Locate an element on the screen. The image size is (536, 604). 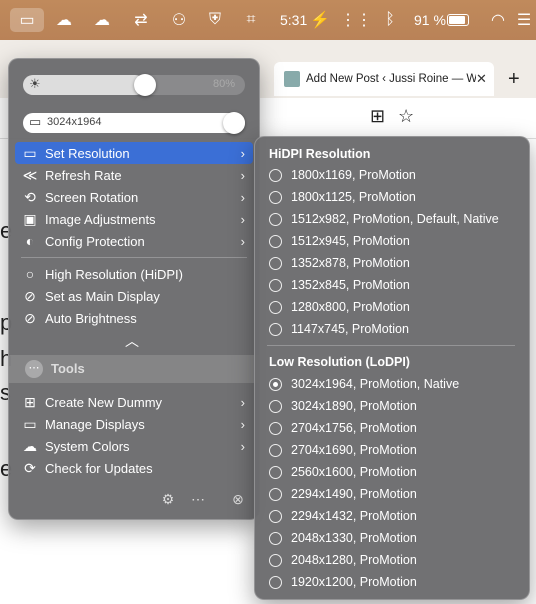
ellipsis-icon: ⋯ is located at coordinates (34, 369).